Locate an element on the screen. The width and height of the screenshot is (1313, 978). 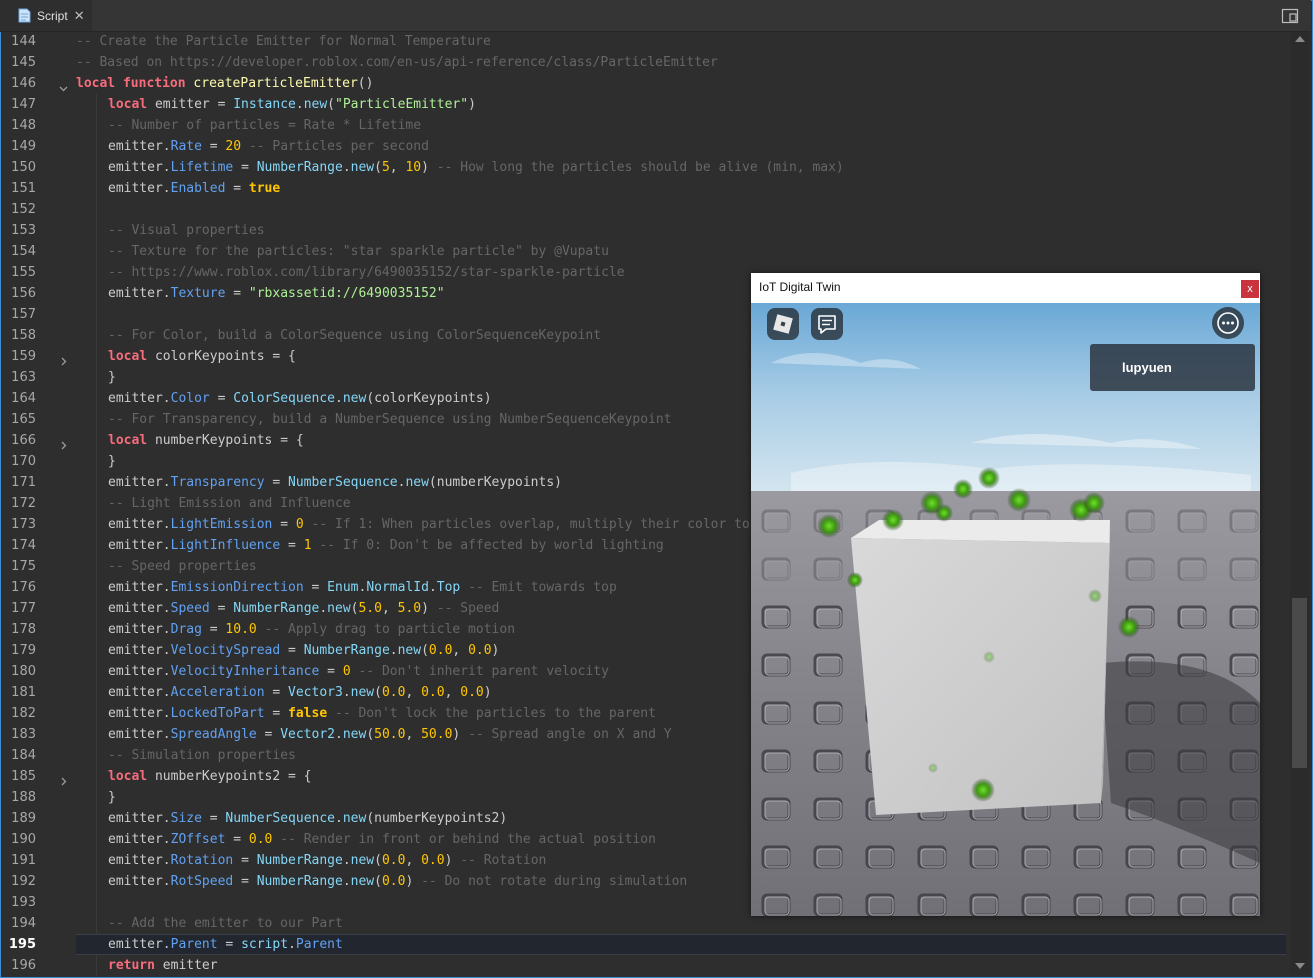
code-token: colorKeypoints = { is located at coordinates (221, 356).